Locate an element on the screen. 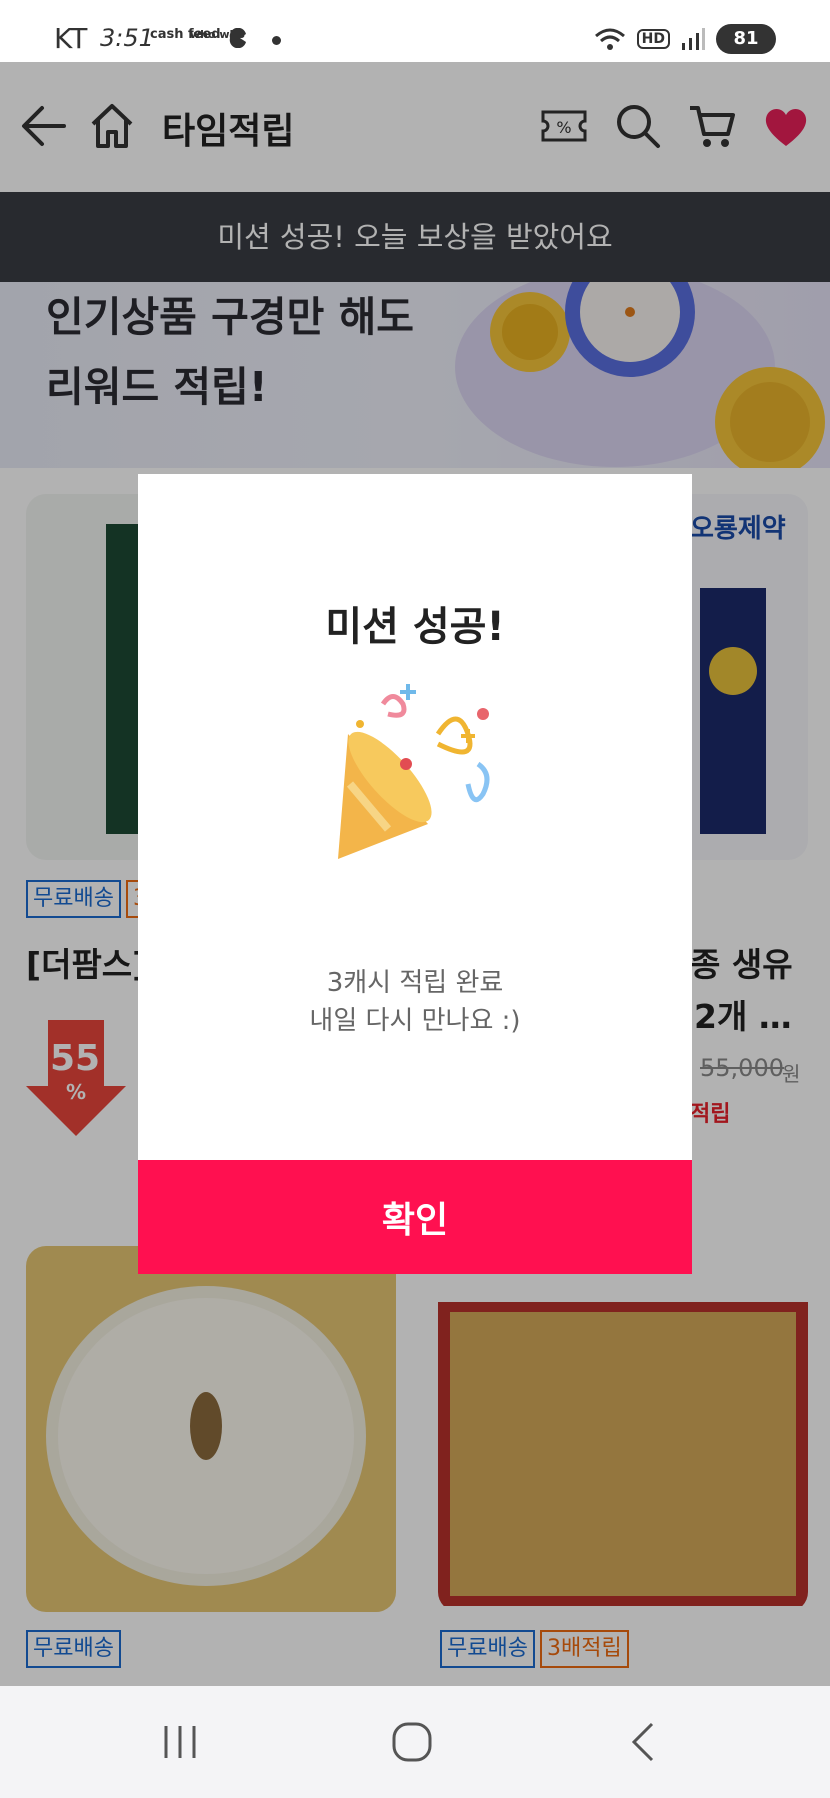  wifi-icon is located at coordinates (609, 39).